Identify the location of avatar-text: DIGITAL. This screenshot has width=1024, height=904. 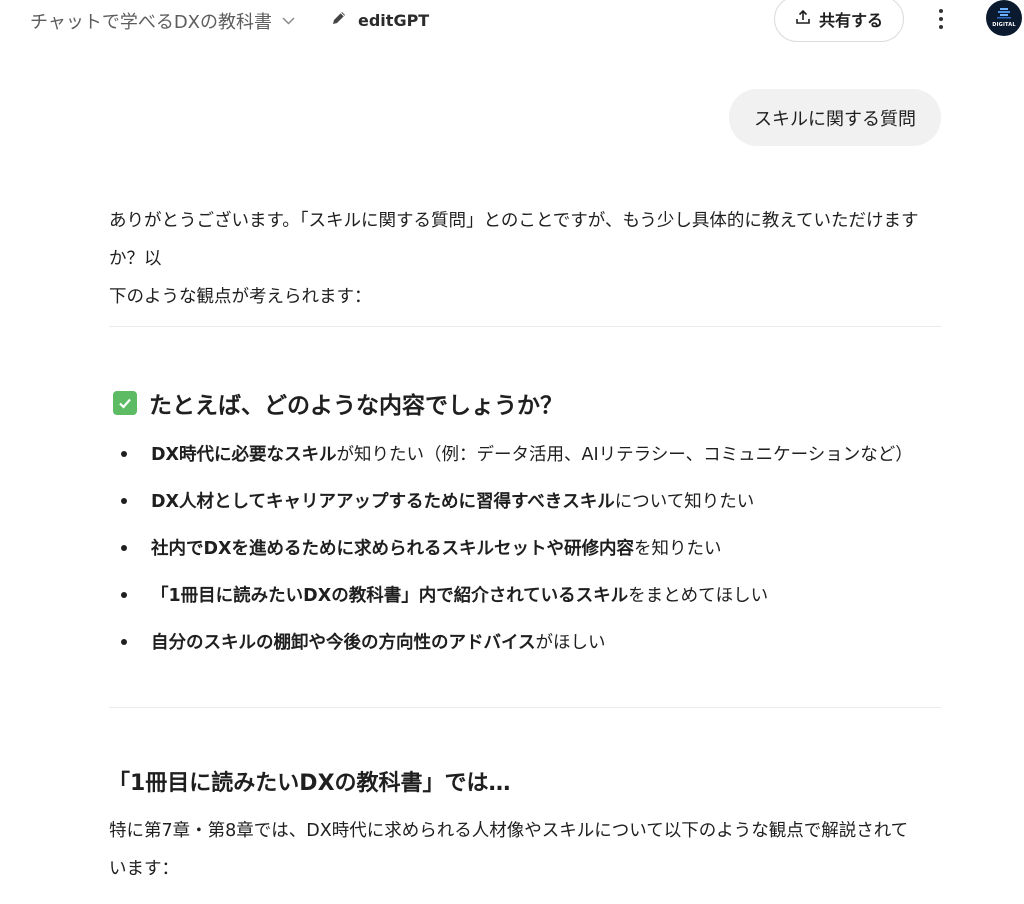
(1004, 25).